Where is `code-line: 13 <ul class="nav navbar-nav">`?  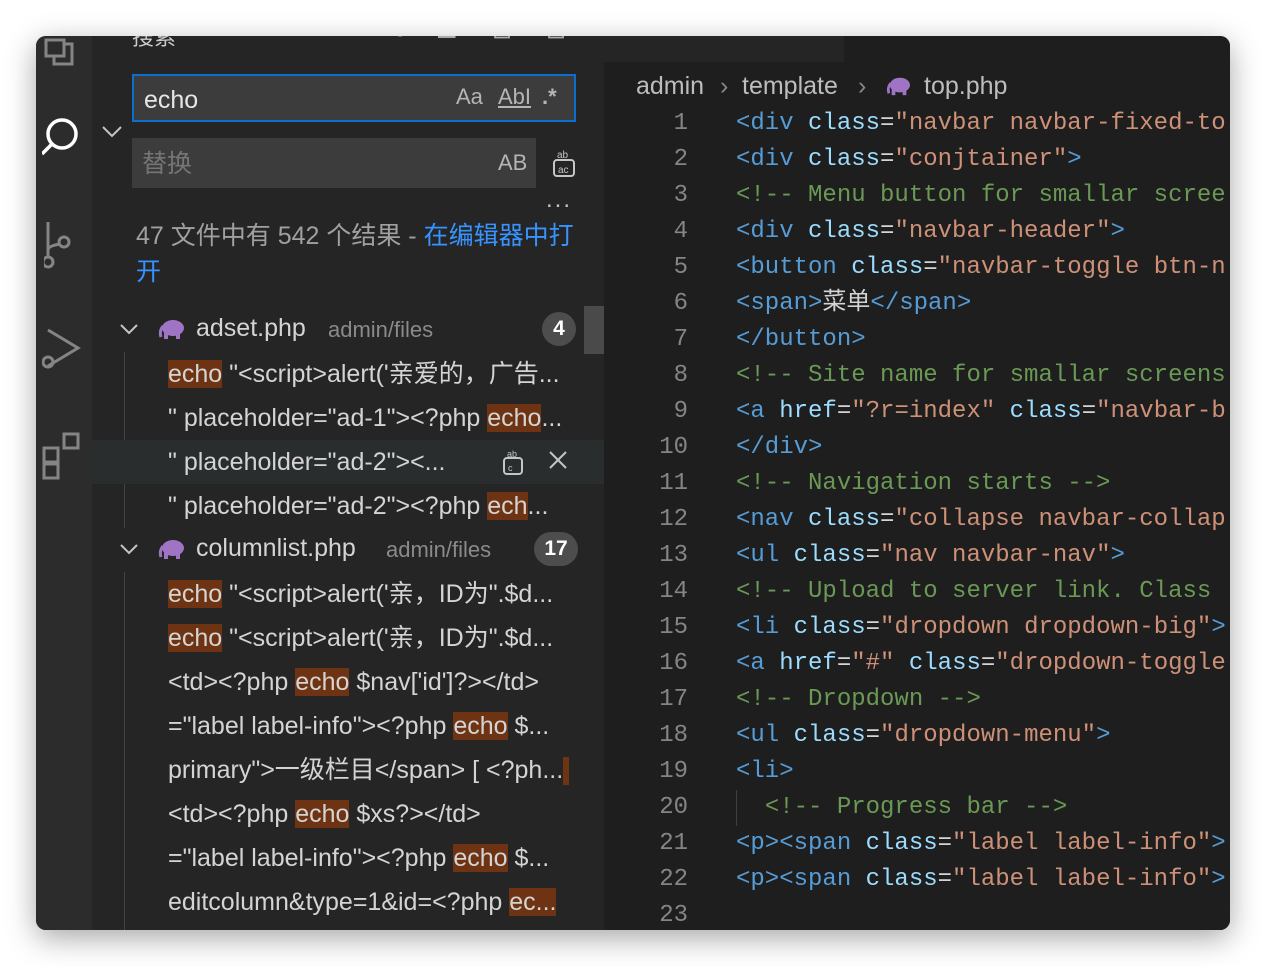
code-line: 13 <ul class="nav navbar-nav"> is located at coordinates (917, 556).